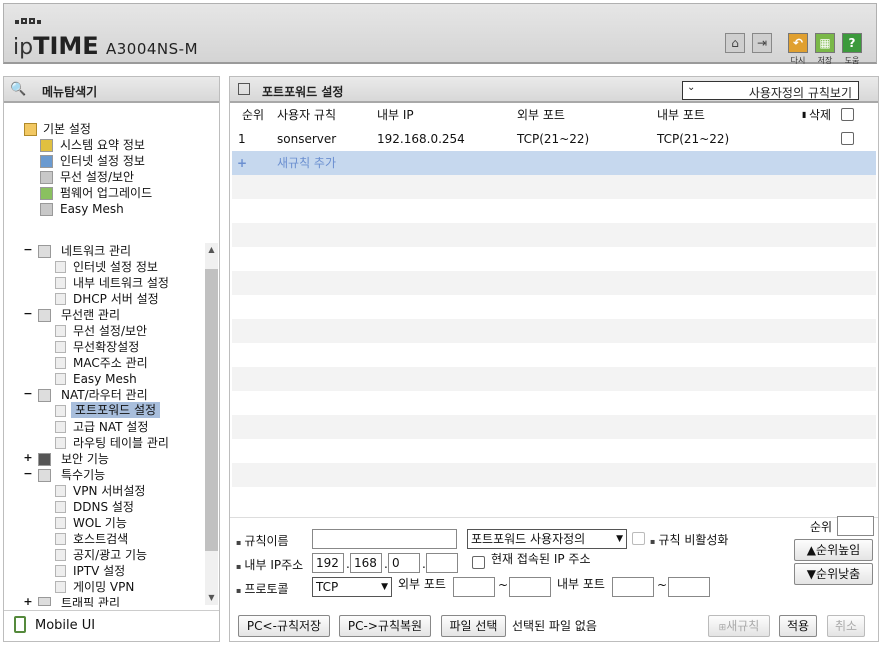 Image resolution: width=883 pixels, height=646 pixels. I want to click on priority-input, so click(855, 526).